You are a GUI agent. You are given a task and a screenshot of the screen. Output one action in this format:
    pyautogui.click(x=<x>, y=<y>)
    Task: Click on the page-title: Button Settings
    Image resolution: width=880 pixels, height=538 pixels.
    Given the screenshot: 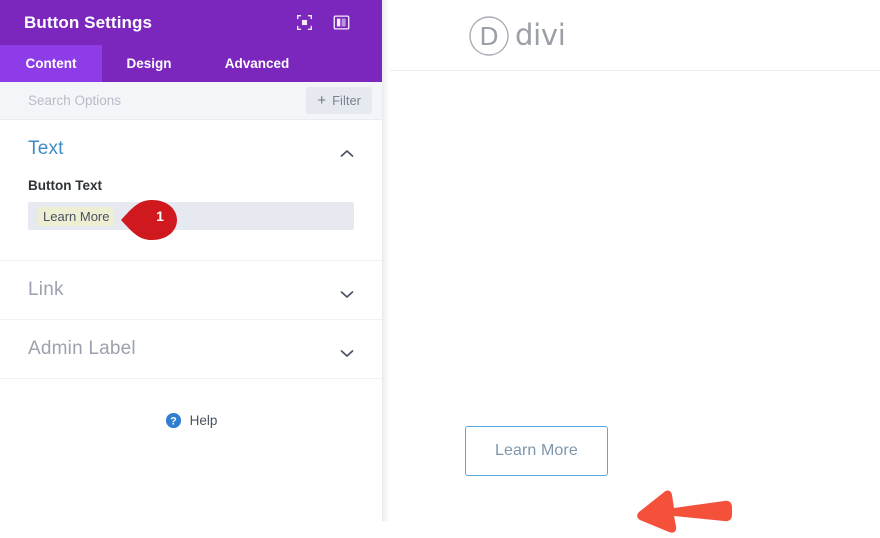 What is the action you would take?
    pyautogui.click(x=88, y=22)
    